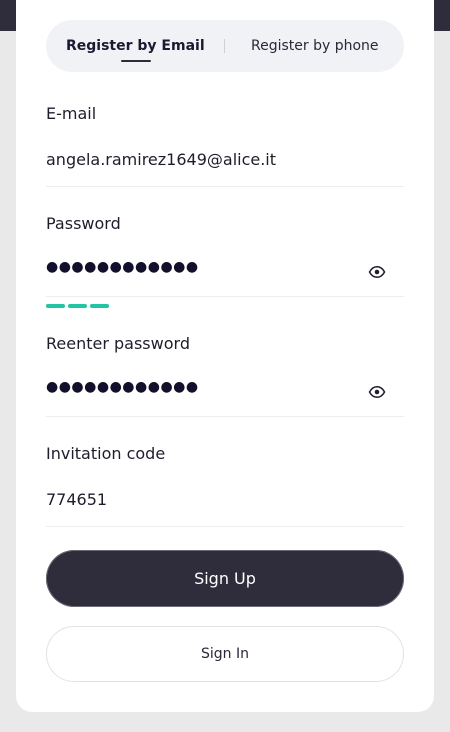  What do you see at coordinates (225, 654) in the screenshot?
I see `sign-in-button: Sign In` at bounding box center [225, 654].